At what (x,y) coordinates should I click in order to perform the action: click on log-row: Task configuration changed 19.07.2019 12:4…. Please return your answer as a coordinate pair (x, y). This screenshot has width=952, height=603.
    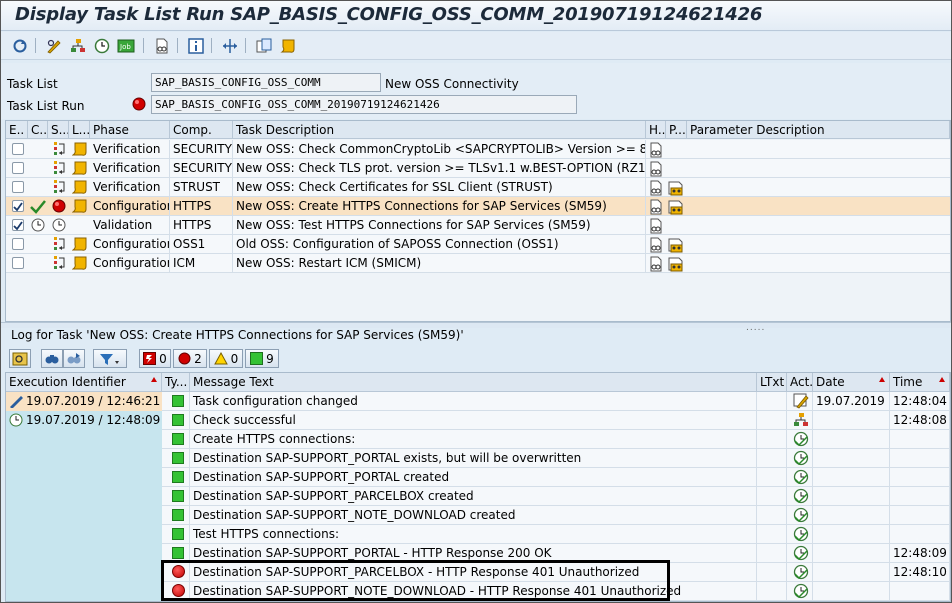
    Looking at the image, I should click on (556, 401).